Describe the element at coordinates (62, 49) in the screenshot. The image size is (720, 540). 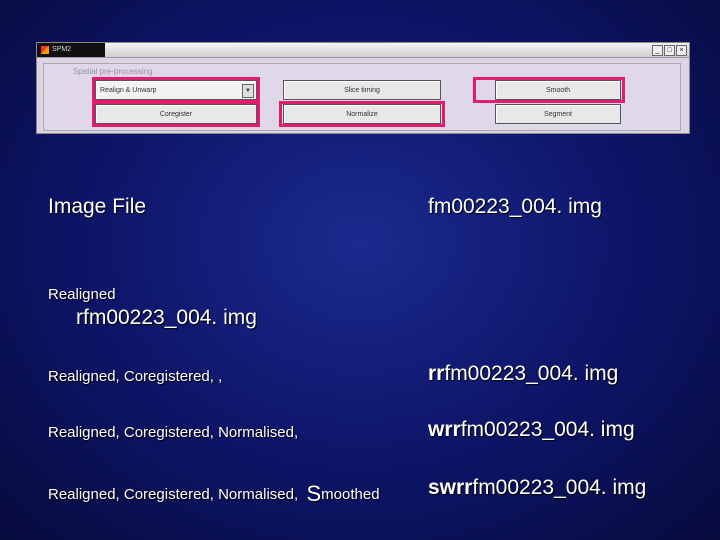
I see `spm-title-text: SPM2` at that location.